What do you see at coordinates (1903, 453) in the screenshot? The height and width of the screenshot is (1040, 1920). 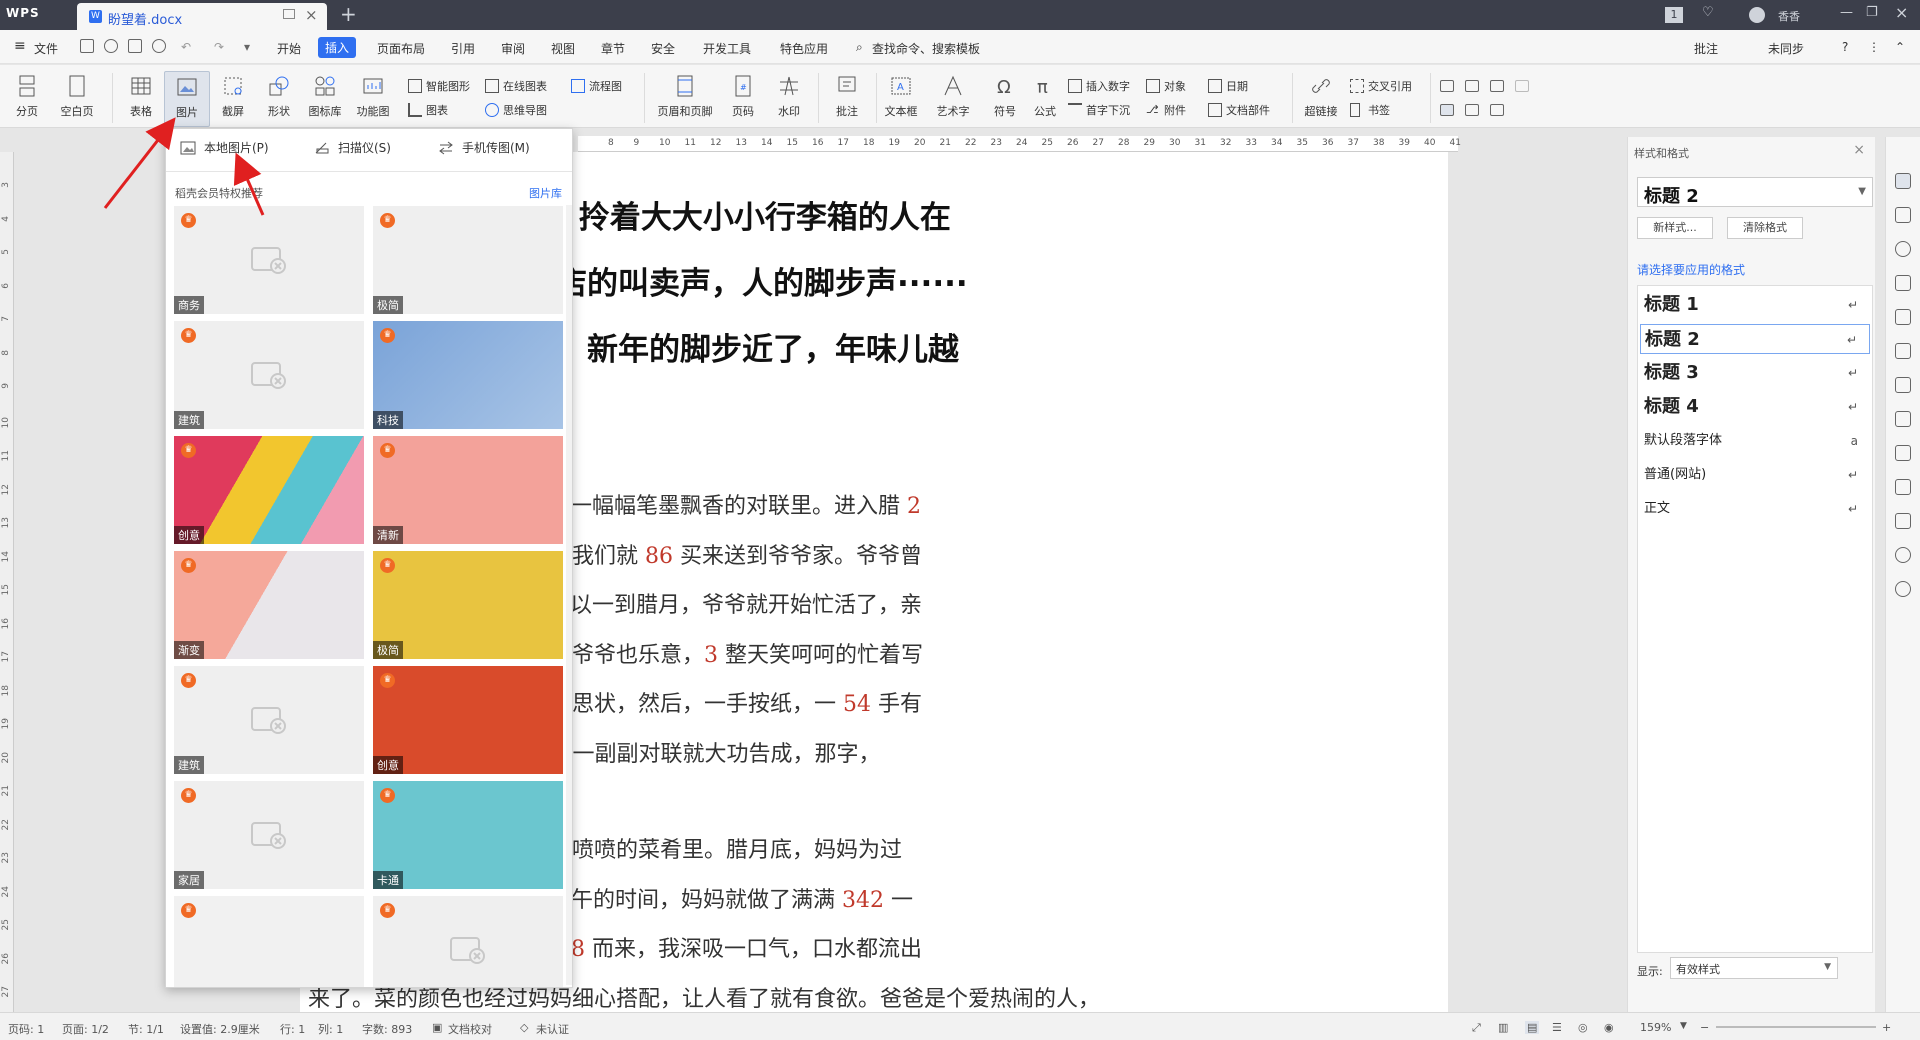 I see `archive-icon` at bounding box center [1903, 453].